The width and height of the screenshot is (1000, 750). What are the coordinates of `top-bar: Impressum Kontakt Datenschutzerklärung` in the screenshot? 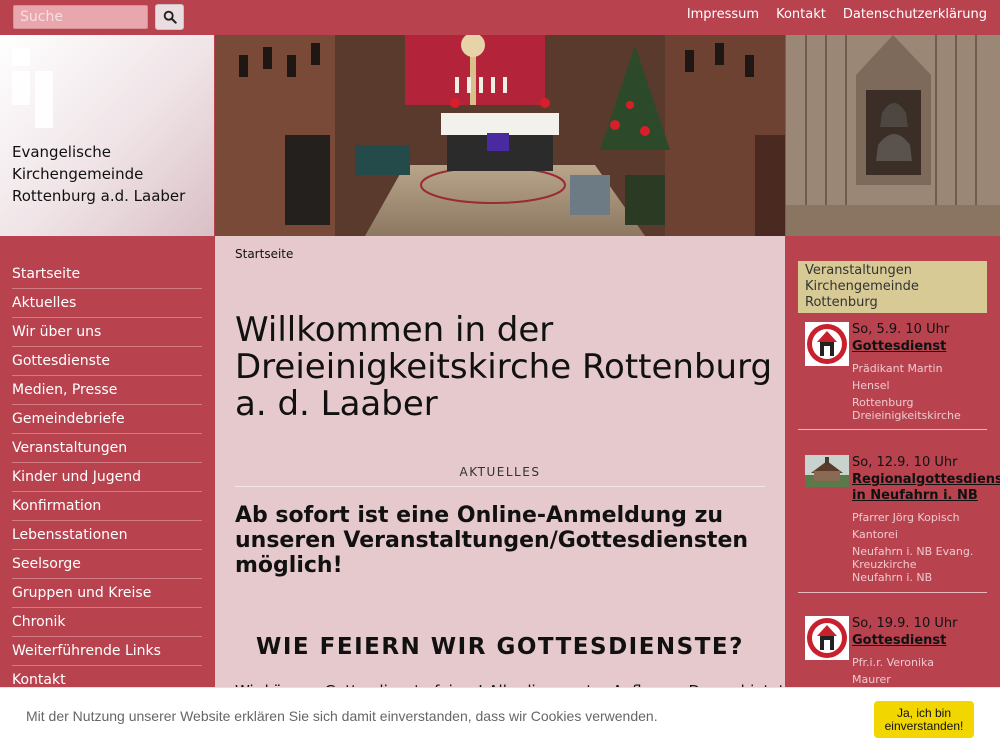 It's located at (500, 17).